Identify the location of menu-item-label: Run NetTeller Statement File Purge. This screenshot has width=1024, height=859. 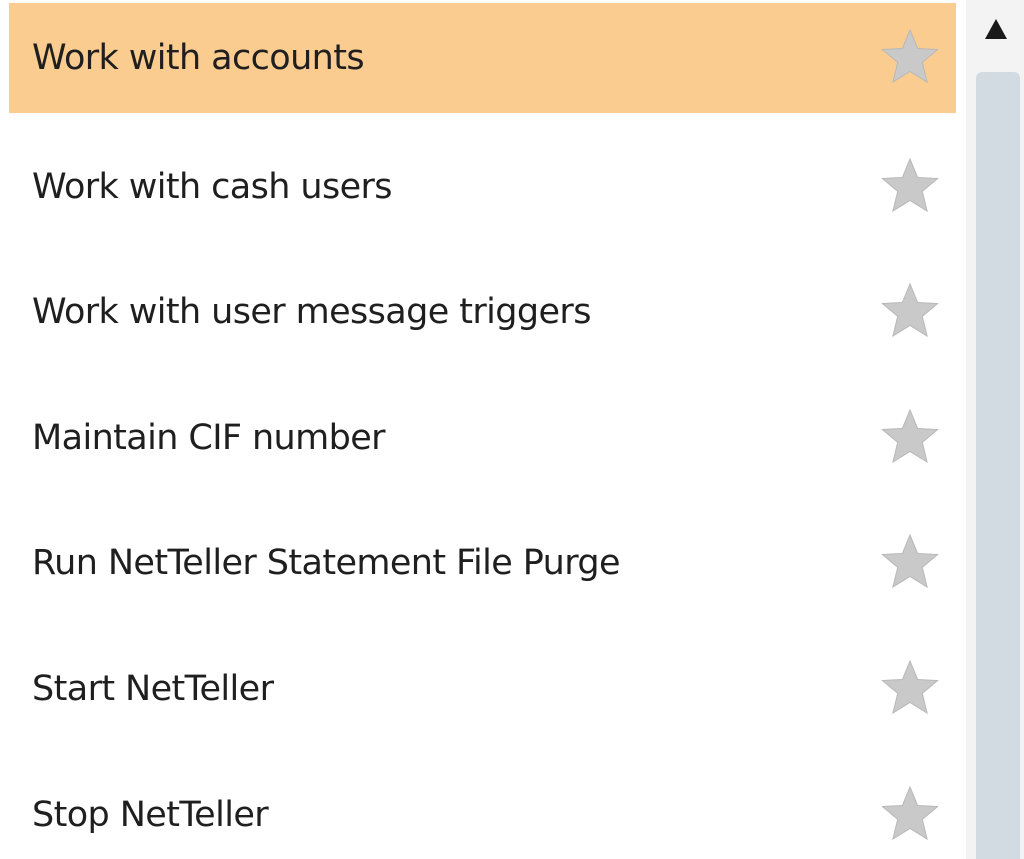
(326, 563).